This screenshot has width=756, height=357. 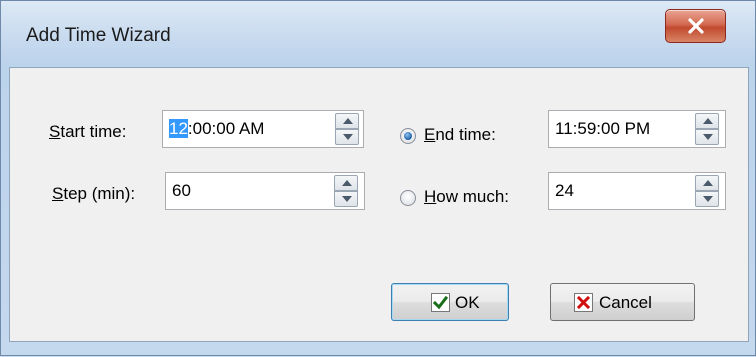 I want to click on start-time-label: Start time:, so click(x=87, y=132).